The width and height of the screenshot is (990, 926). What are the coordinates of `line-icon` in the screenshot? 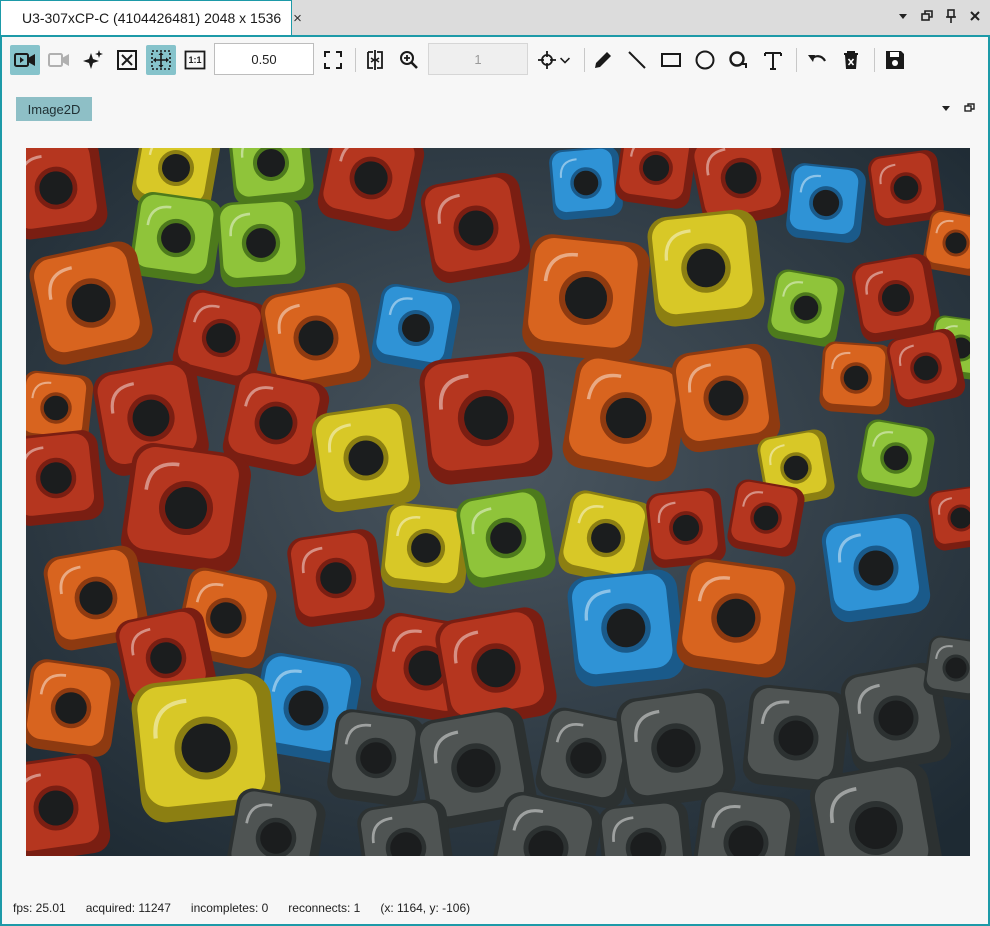 It's located at (637, 60).